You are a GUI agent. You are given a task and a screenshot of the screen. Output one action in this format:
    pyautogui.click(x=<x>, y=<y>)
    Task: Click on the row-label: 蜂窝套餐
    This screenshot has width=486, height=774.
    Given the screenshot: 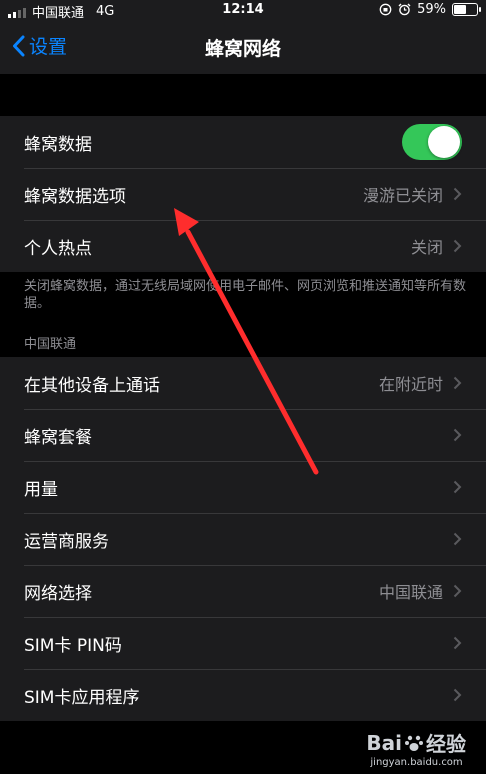 What is the action you would take?
    pyautogui.click(x=58, y=437)
    